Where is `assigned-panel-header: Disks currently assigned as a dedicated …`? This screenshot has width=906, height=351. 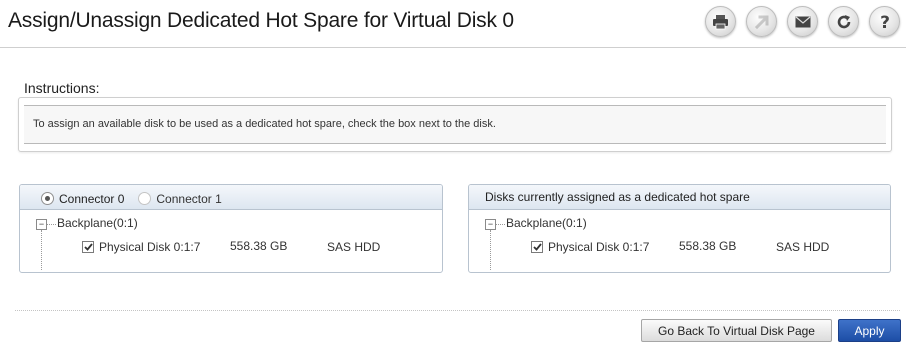
assigned-panel-header: Disks currently assigned as a dedicated … is located at coordinates (679, 197).